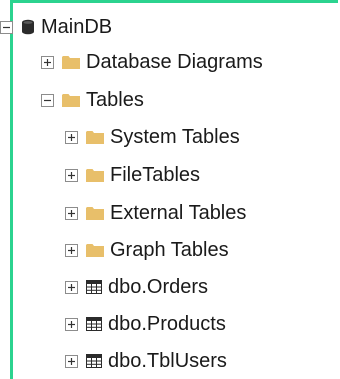 The image size is (340, 379). I want to click on tree-node-graph-tables: Graph Tables, so click(147, 250).